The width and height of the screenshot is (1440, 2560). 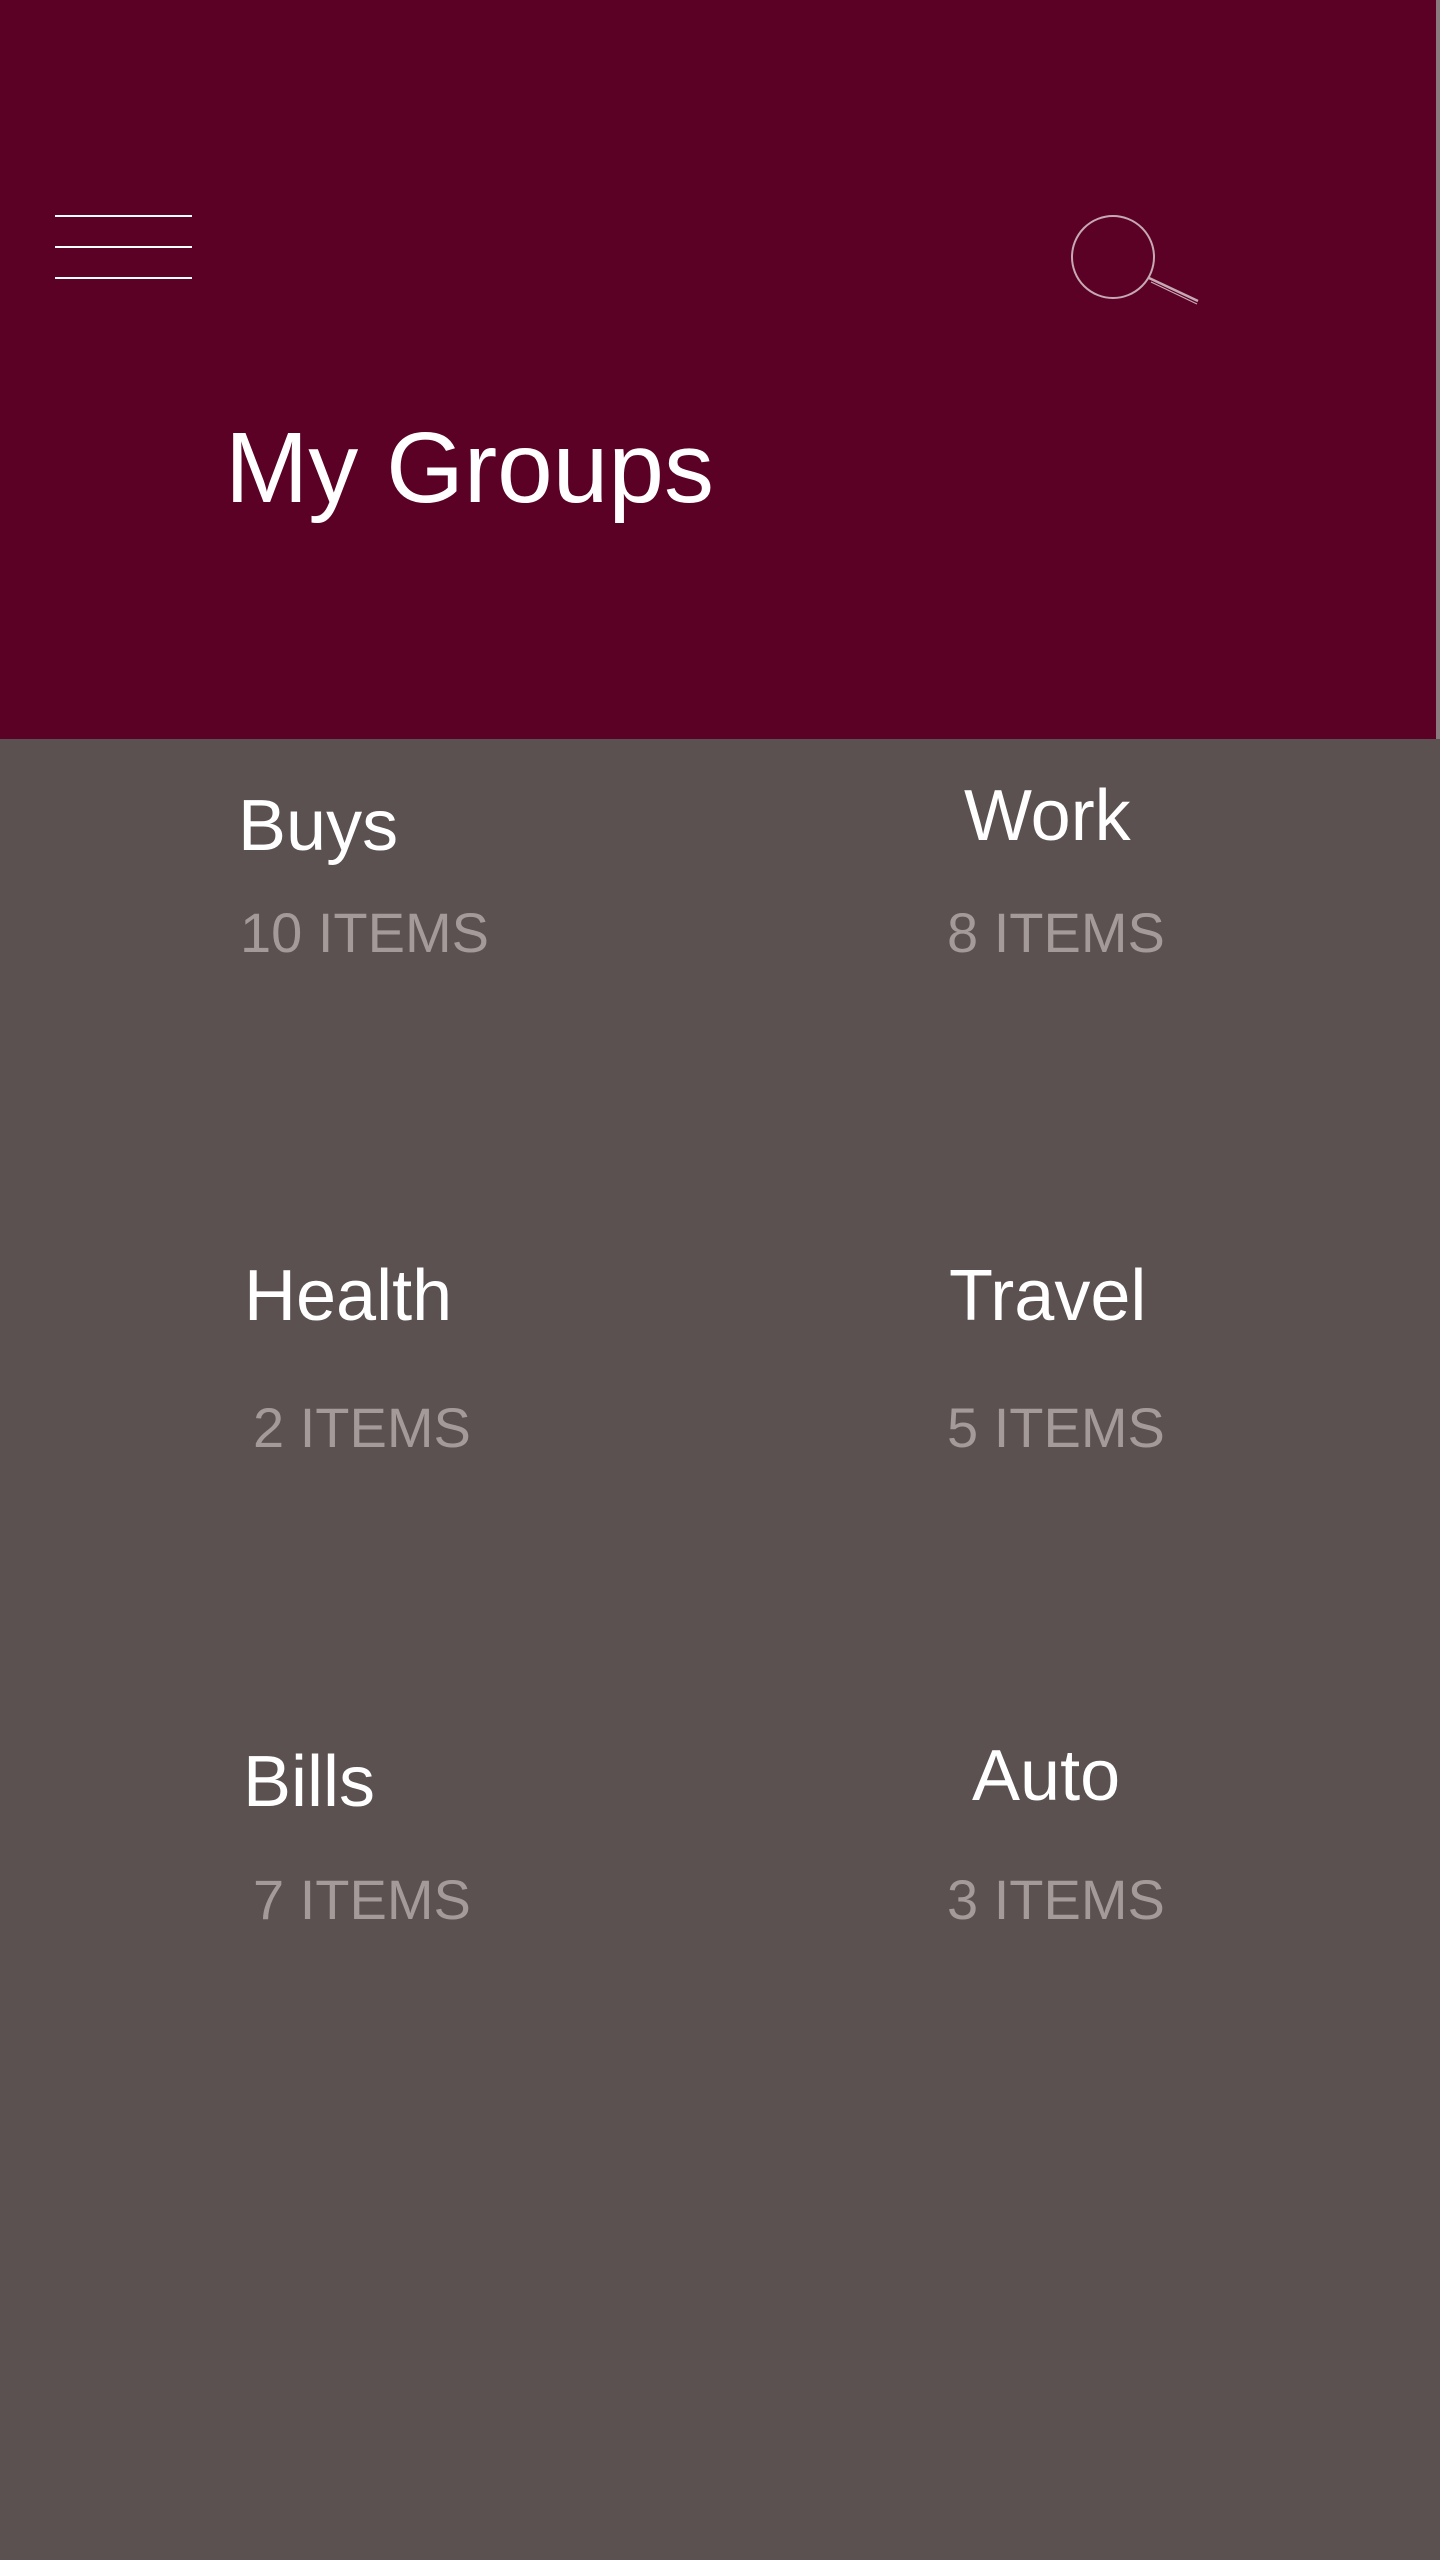 I want to click on search-button, so click(x=1135, y=262).